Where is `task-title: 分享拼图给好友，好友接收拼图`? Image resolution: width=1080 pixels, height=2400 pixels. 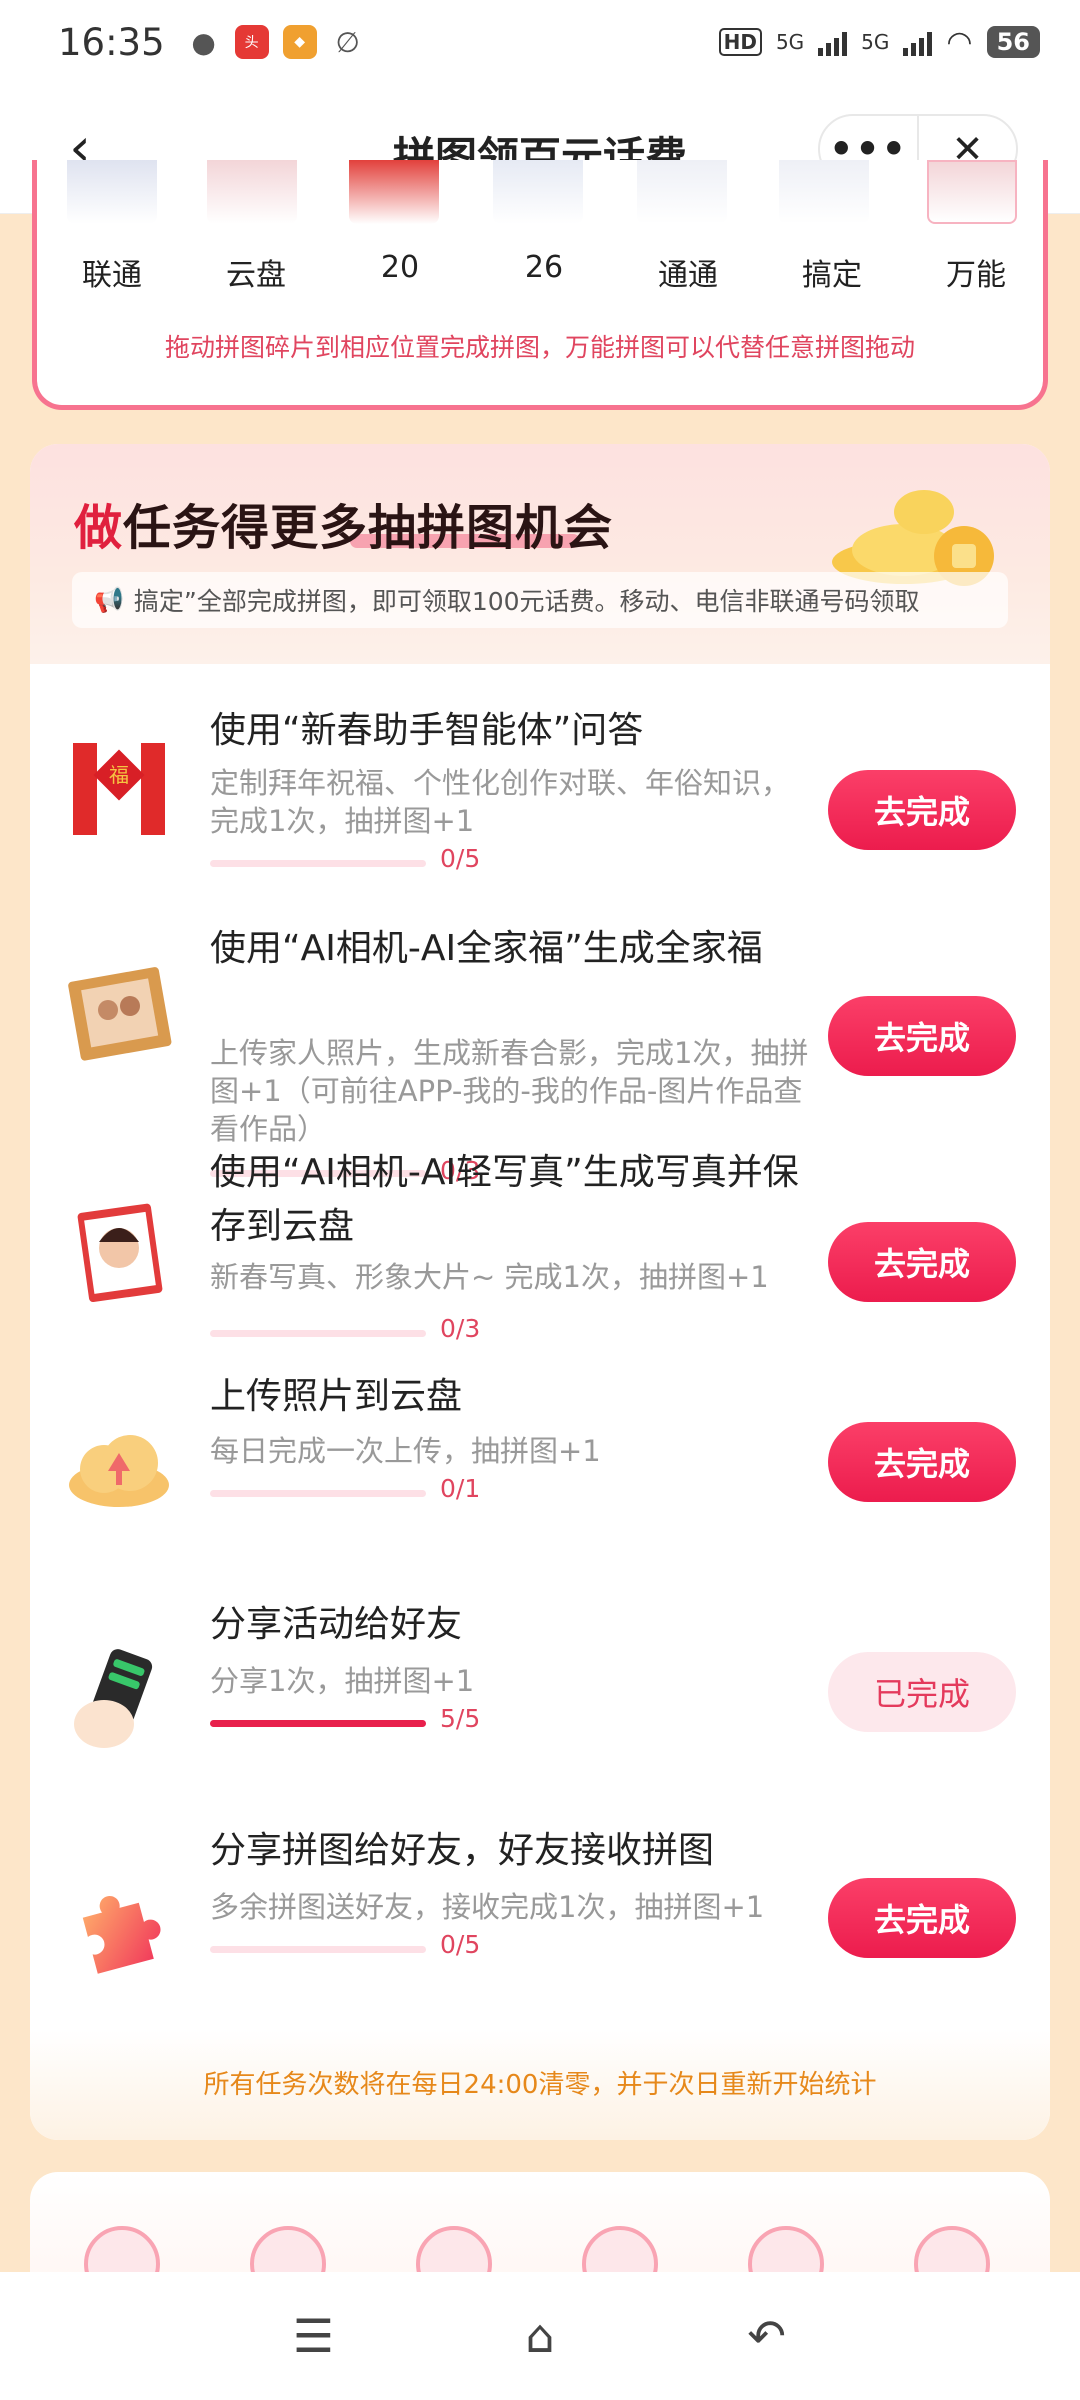
task-title: 分享拼图给好友，好友接收拼图 is located at coordinates (462, 1850).